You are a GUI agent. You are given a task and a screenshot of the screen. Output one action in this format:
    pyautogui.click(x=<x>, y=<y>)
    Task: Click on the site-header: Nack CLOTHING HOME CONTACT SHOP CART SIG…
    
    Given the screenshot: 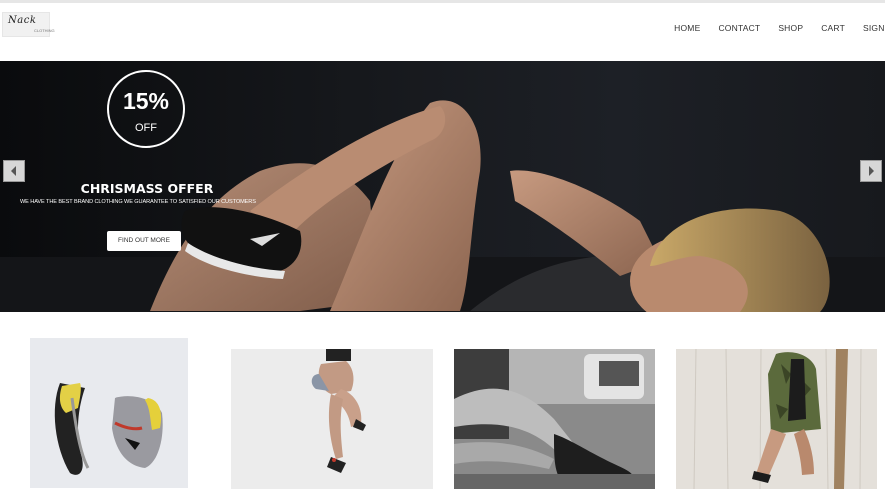 What is the action you would take?
    pyautogui.click(x=442, y=32)
    